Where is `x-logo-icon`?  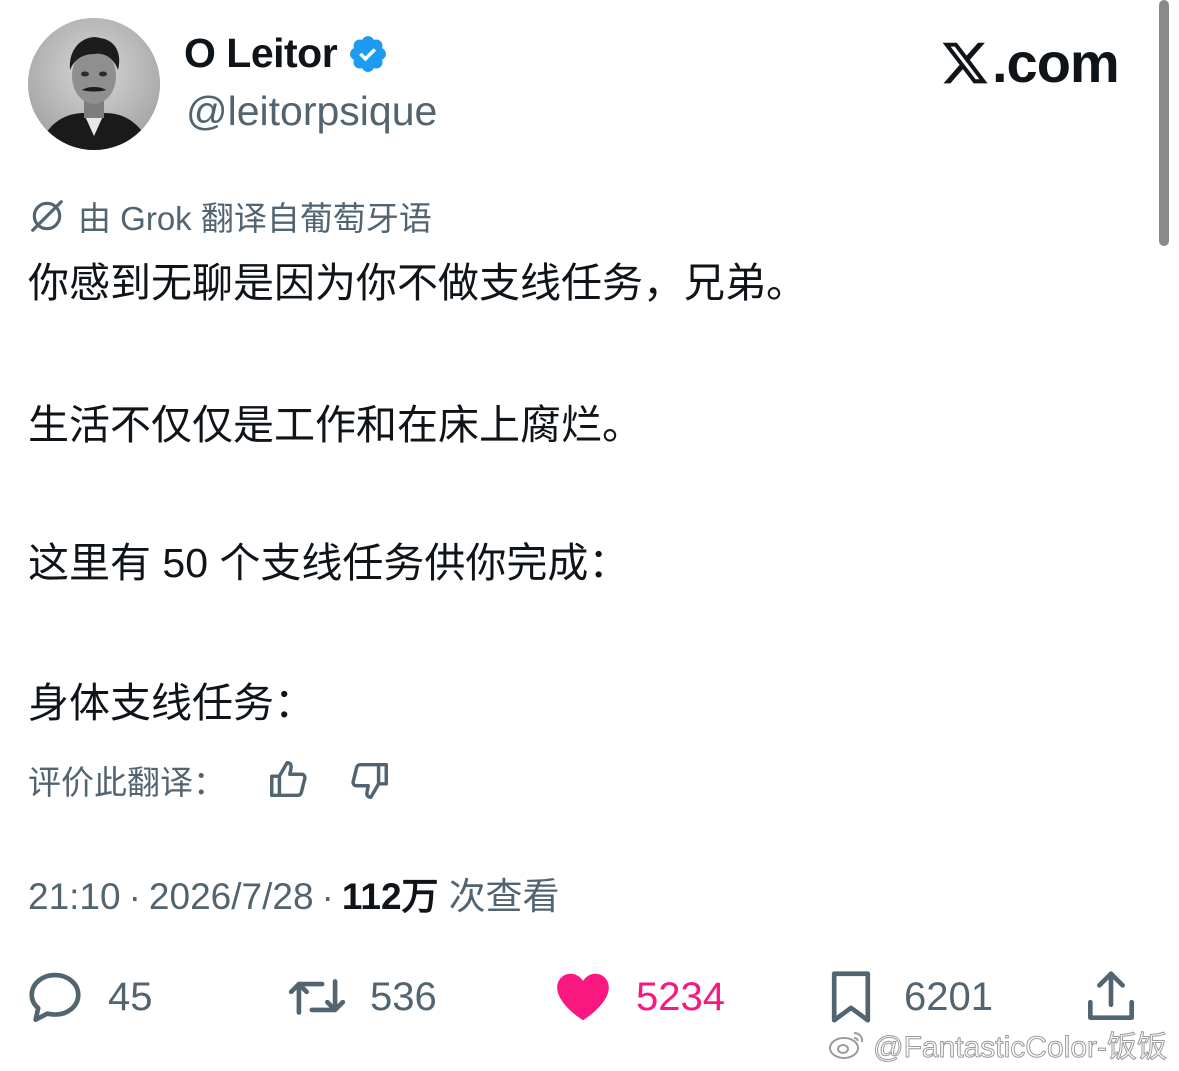 x-logo-icon is located at coordinates (965, 62).